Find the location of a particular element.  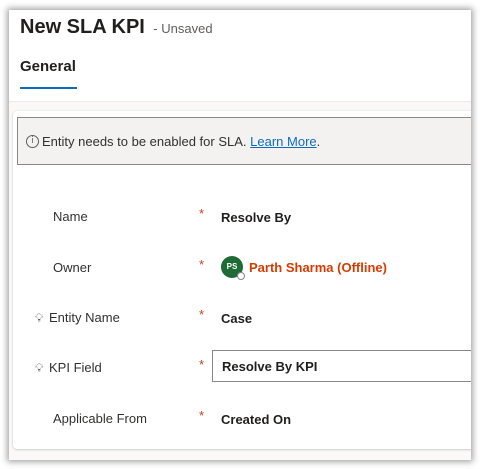

tab-general: General is located at coordinates (48, 66).